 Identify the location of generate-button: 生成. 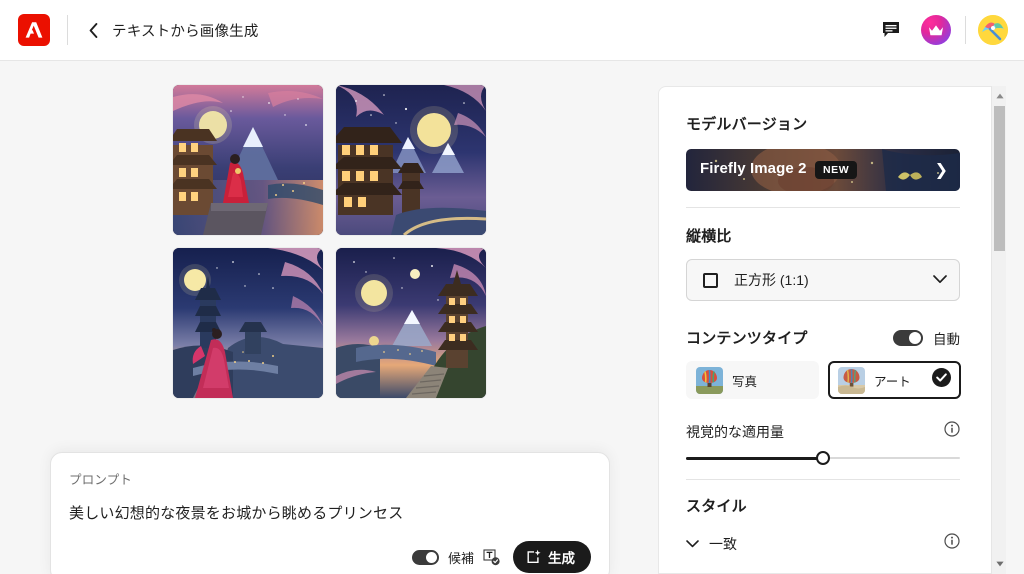
(552, 557).